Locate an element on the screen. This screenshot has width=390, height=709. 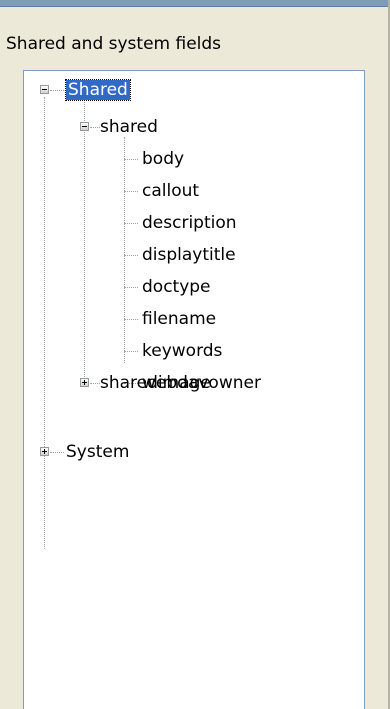
tree-node-label: filename is located at coordinates (179, 319).